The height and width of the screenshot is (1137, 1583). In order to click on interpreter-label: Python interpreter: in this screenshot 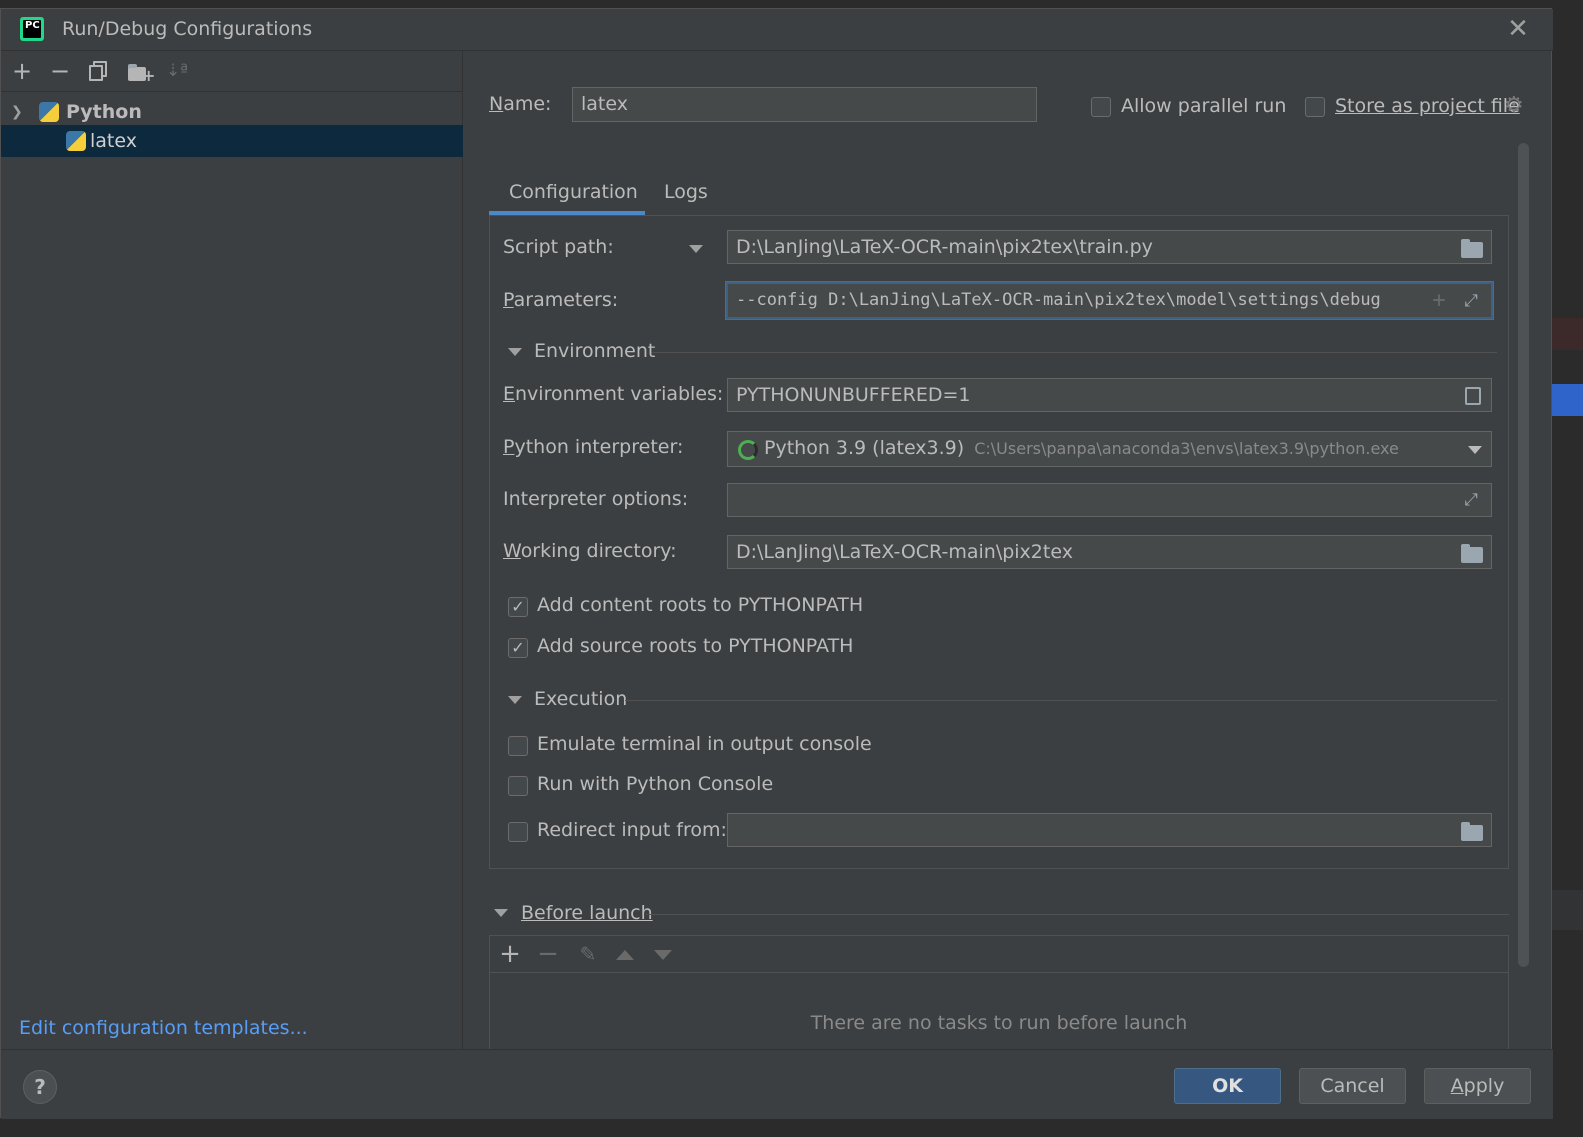, I will do `click(593, 447)`.